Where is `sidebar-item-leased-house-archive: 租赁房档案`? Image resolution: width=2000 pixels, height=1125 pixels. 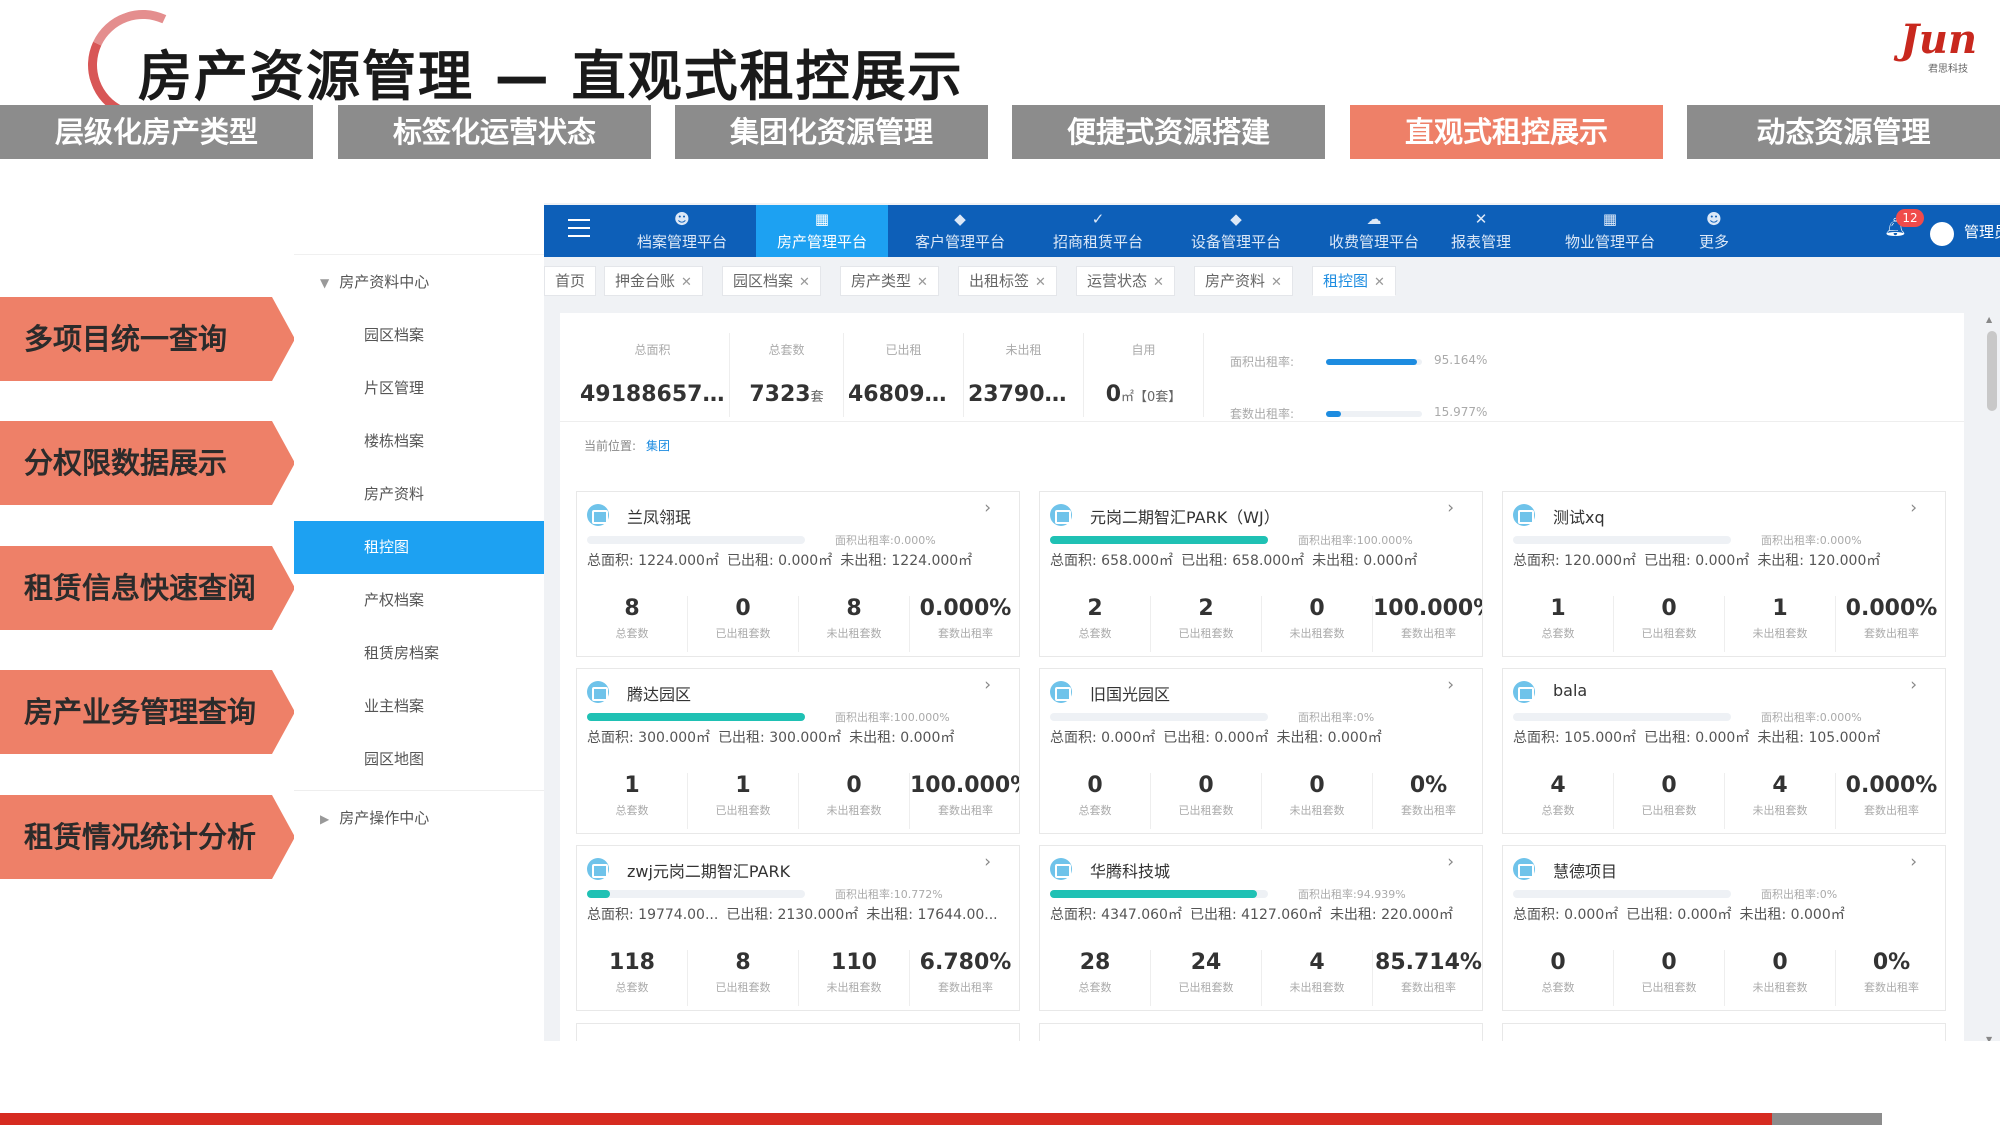 sidebar-item-leased-house-archive: 租赁房档案 is located at coordinates (419, 653).